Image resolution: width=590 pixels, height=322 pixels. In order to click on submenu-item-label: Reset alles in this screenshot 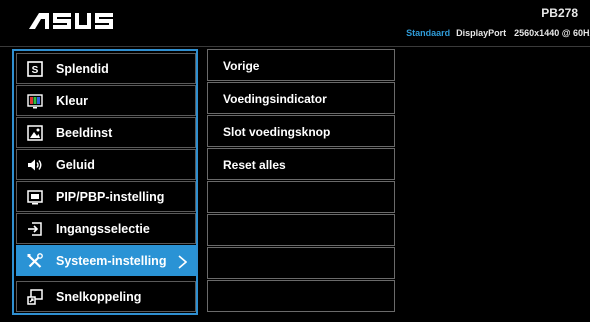, I will do `click(254, 165)`.